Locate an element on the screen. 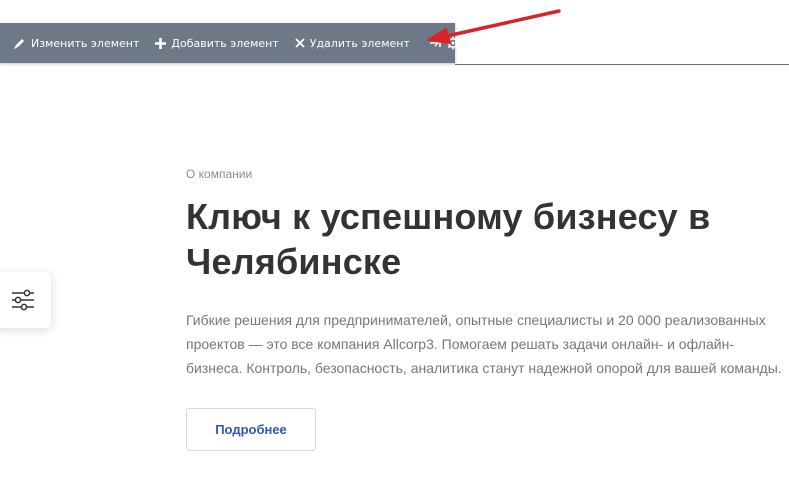  more-button: Подробнее is located at coordinates (251, 429).